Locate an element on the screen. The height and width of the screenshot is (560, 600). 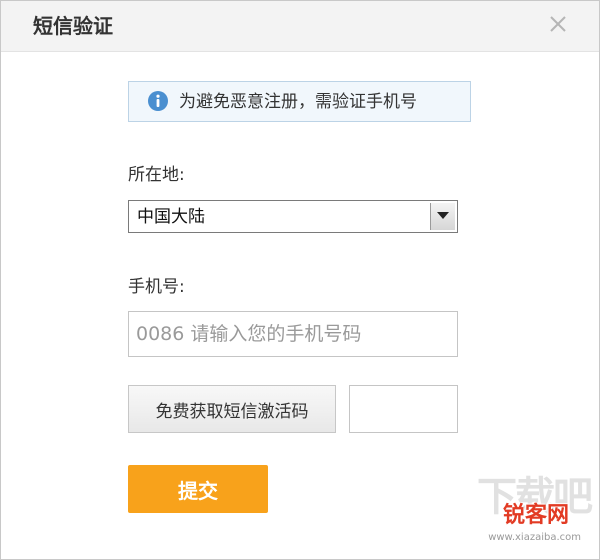
phone-label: 手机号: is located at coordinates (156, 287).